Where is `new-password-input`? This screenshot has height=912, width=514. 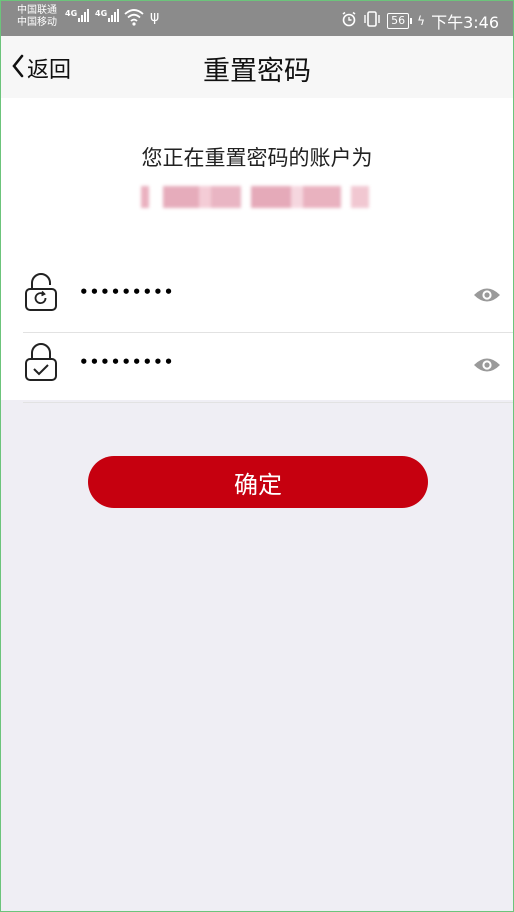
new-password-input is located at coordinates (259, 292).